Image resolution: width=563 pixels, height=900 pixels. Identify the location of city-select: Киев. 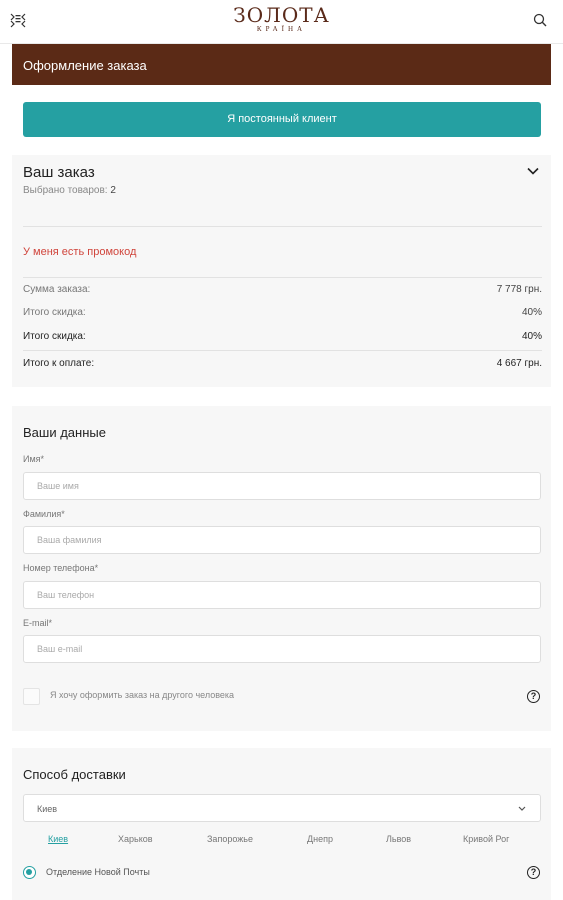
(282, 808).